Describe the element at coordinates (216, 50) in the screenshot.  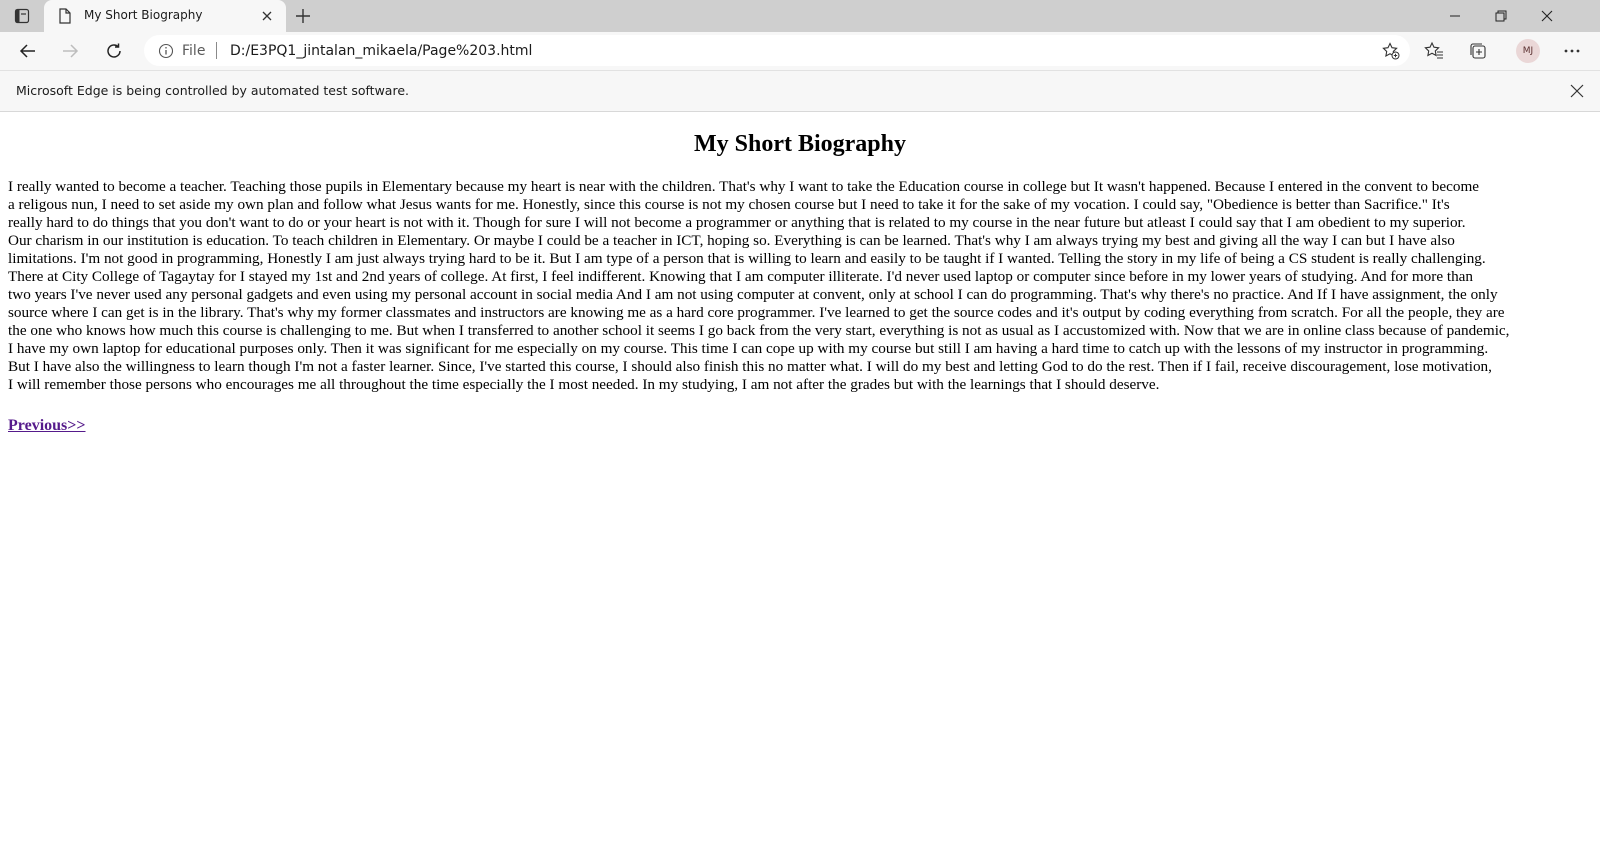
I see `address-separator` at that location.